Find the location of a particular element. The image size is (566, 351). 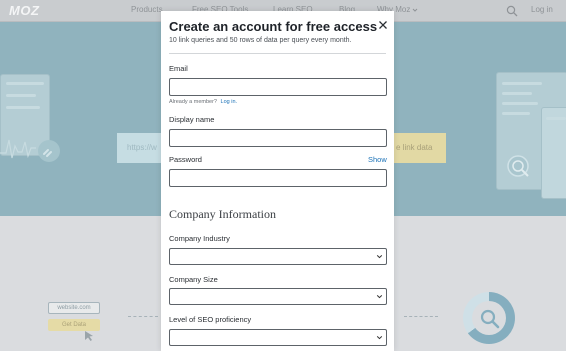

nav-login-link: Log in is located at coordinates (542, 9).